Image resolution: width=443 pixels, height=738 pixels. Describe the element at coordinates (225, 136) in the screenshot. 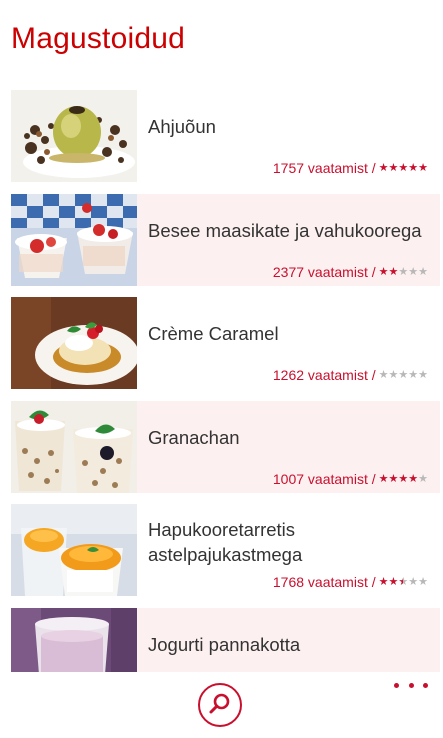

I see `recipe-item-ahjuoun: Ahjuõun 1757 vaatamist / ★ ★ ★ ★ ★` at that location.